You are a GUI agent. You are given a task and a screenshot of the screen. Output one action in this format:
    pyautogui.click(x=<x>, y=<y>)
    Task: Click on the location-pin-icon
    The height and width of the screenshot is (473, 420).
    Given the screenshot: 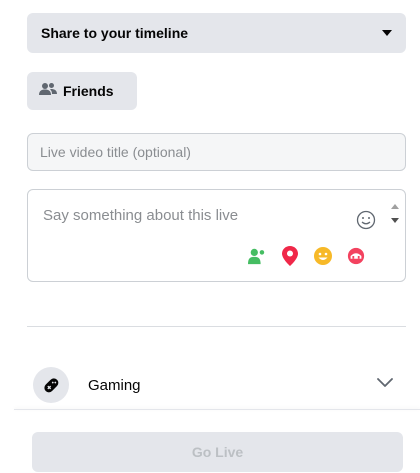 What is the action you would take?
    pyautogui.click(x=290, y=256)
    